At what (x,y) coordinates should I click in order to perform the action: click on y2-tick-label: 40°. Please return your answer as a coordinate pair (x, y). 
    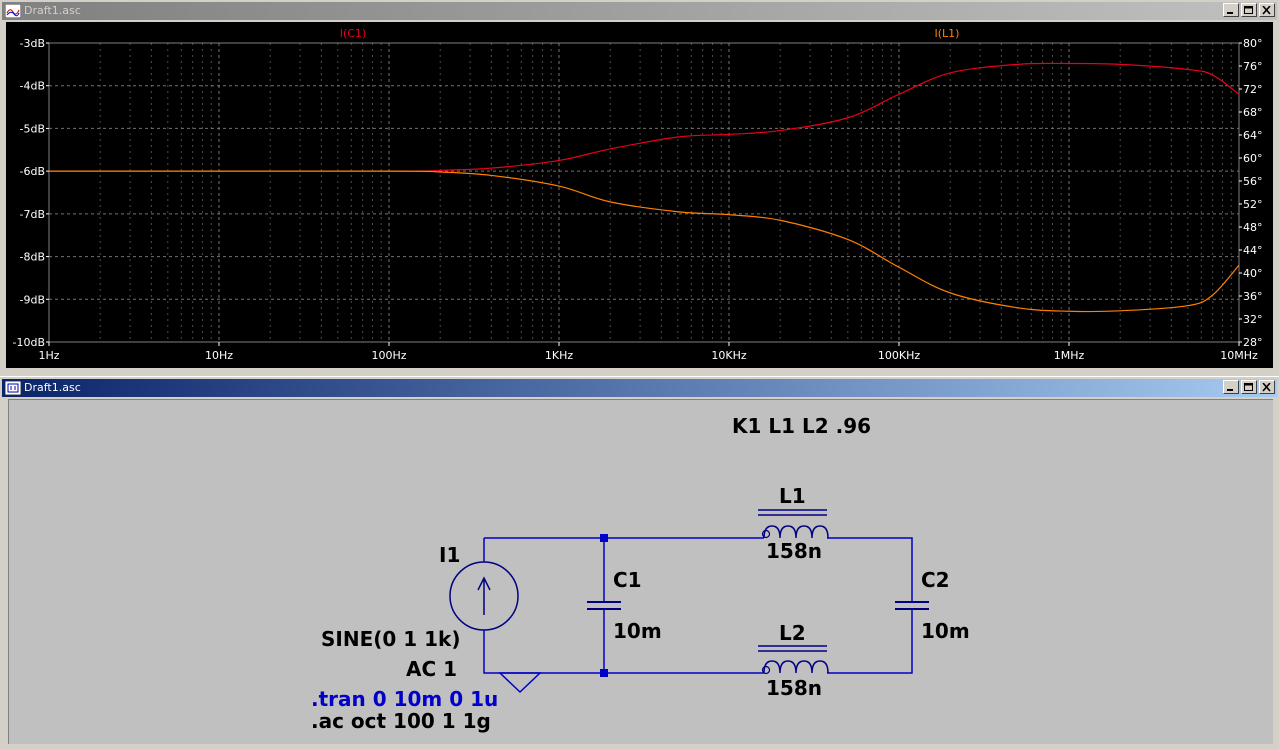
    Looking at the image, I should click on (1253, 273).